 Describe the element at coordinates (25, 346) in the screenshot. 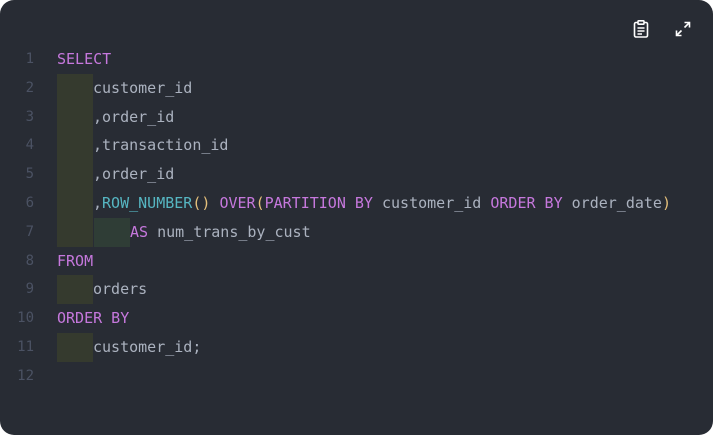

I see `line-number: 11` at that location.